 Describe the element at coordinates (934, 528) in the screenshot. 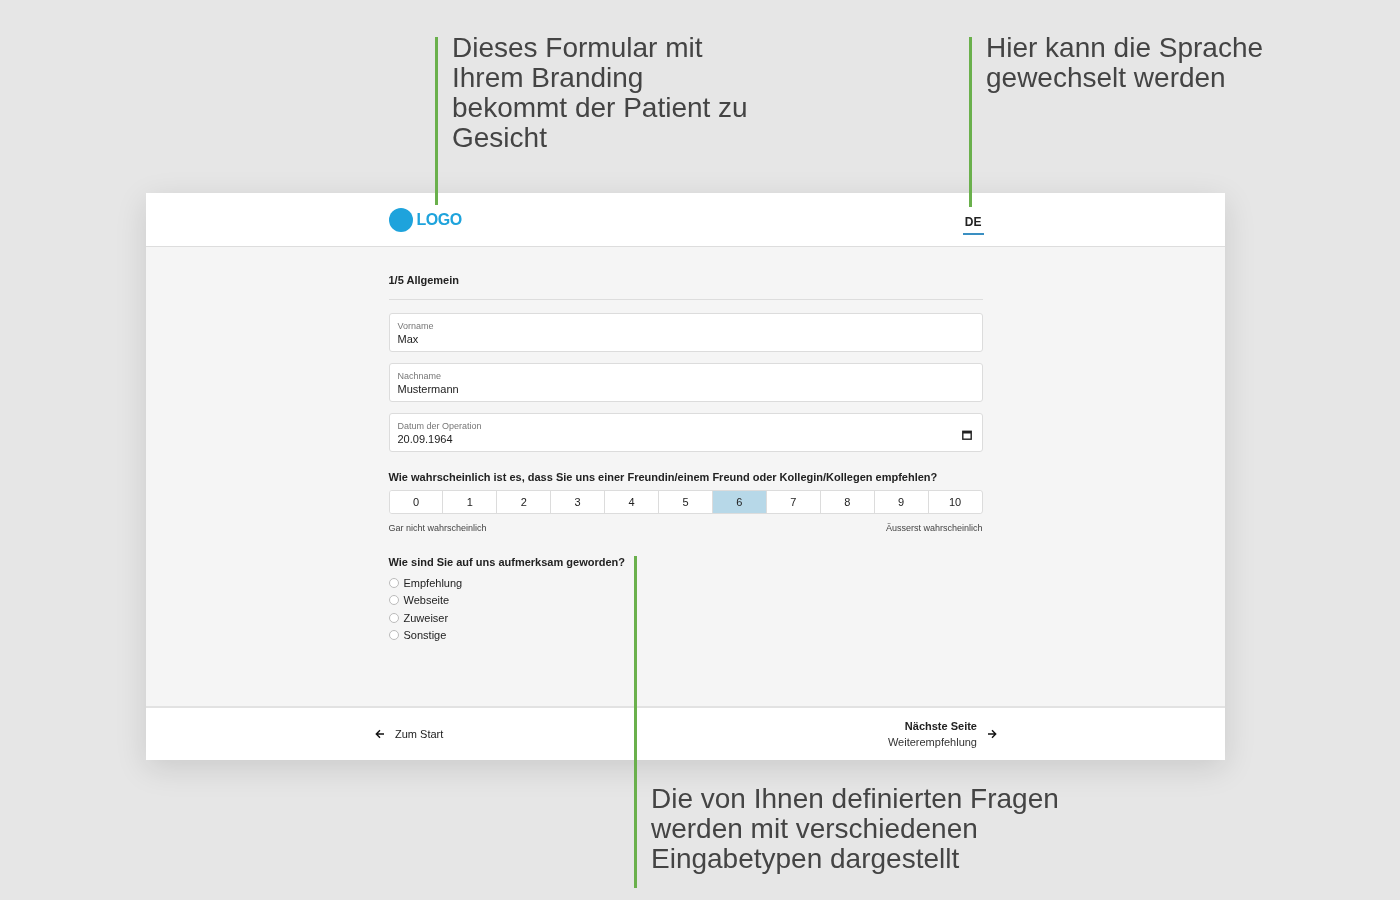

I see `scale-max-label: Äusserst wahrscheinlich` at that location.